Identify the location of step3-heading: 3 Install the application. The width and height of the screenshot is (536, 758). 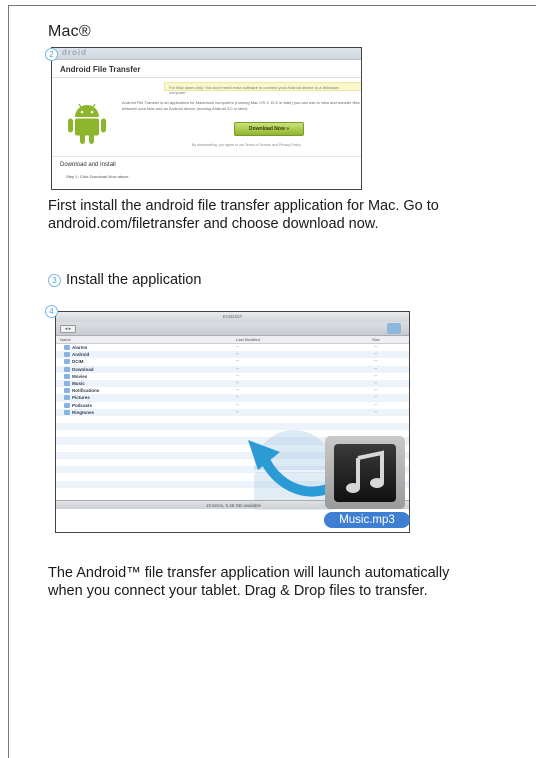
(124, 280).